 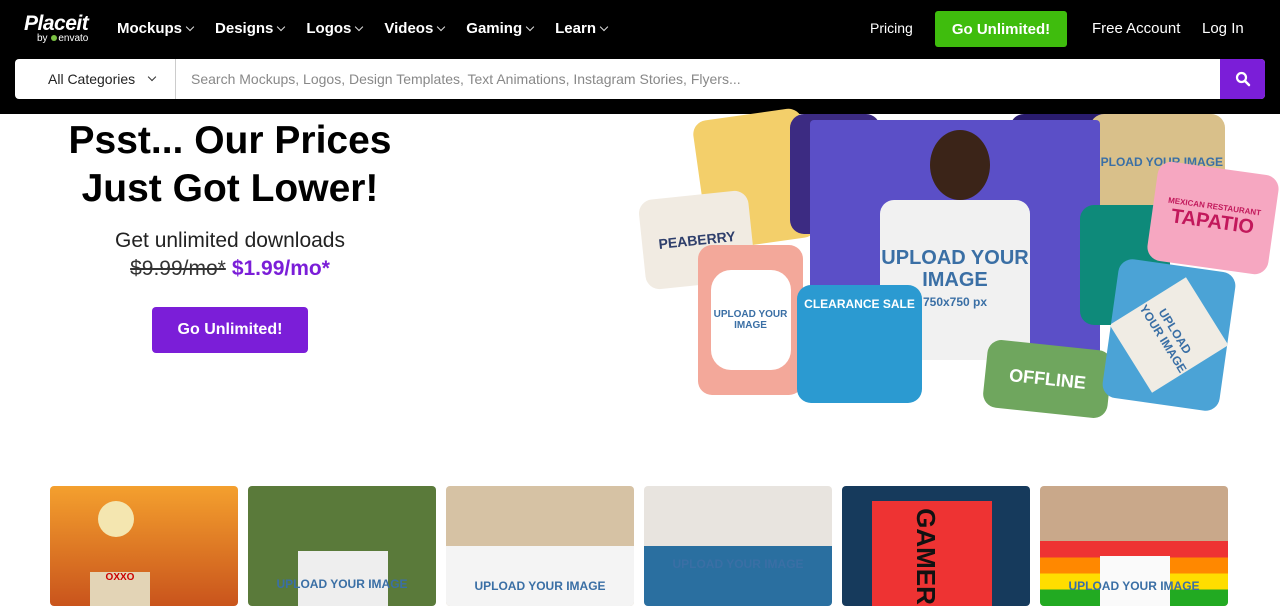 I want to click on nav-designs: Designs, so click(x=250, y=28).